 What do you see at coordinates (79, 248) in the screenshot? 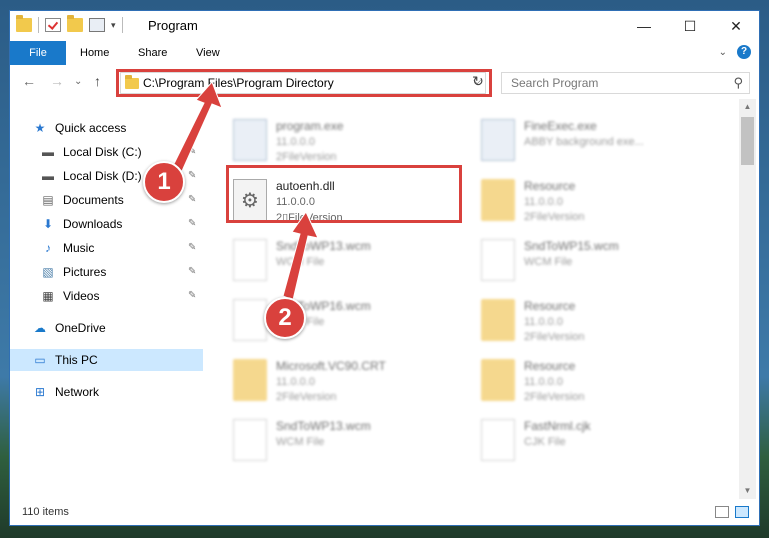
I see `sidebar-item-label: Music` at bounding box center [79, 248].